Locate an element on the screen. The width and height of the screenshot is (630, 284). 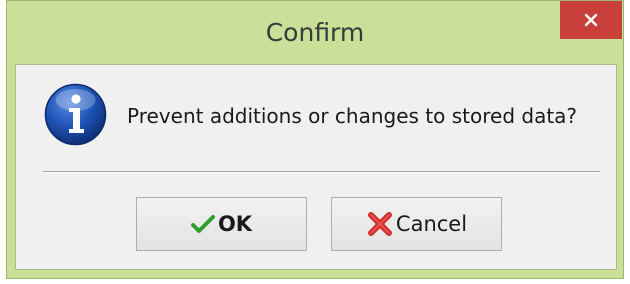
cancel-button-label: Cancel is located at coordinates (431, 224).